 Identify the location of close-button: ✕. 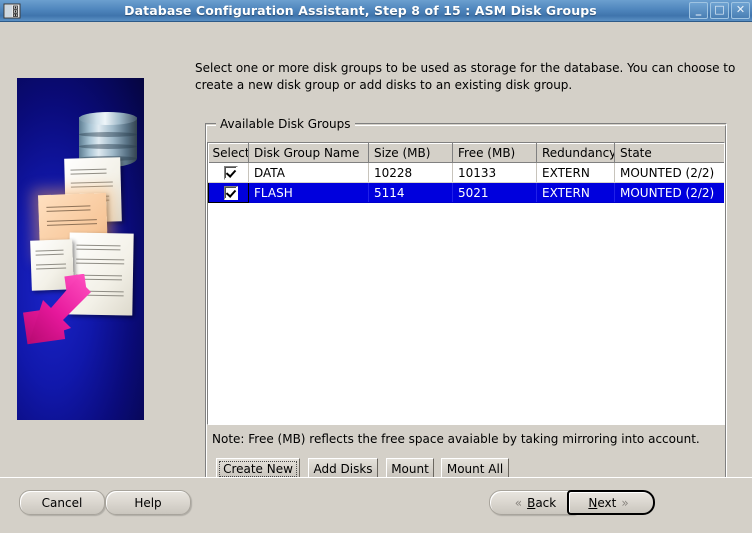
(740, 10).